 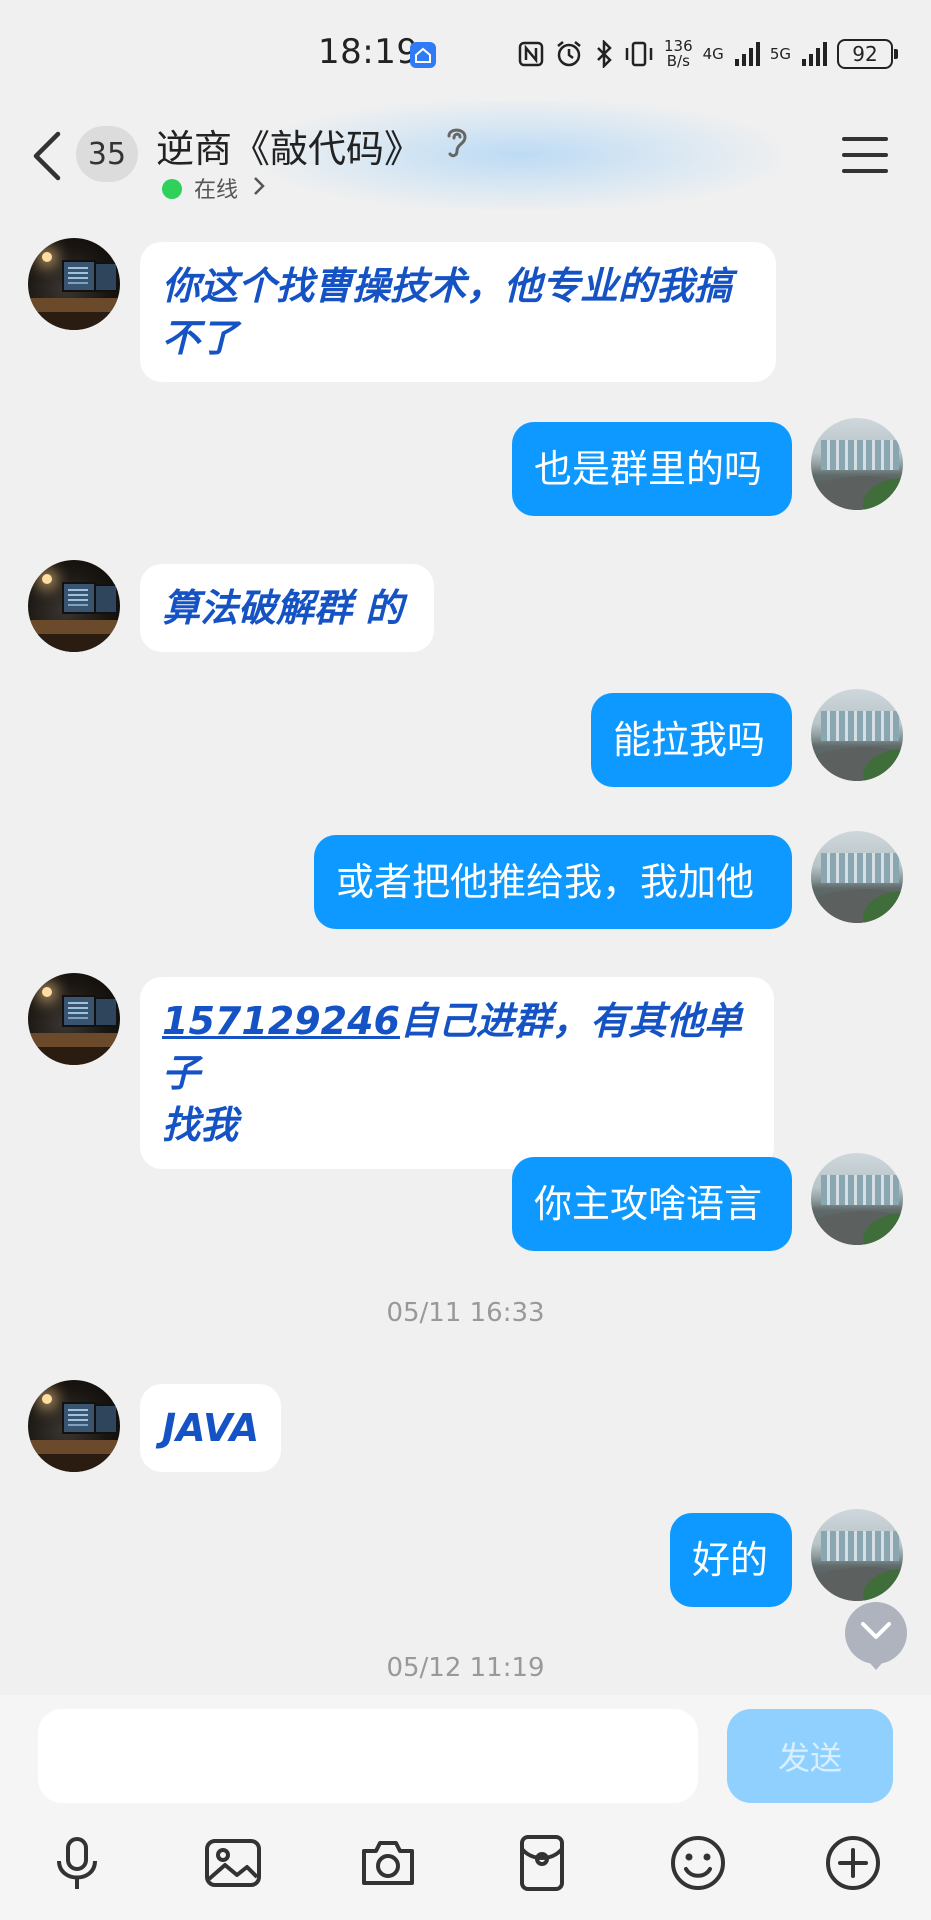 What do you see at coordinates (210, 1428) in the screenshot?
I see `message-bubble-peer: JAVA` at bounding box center [210, 1428].